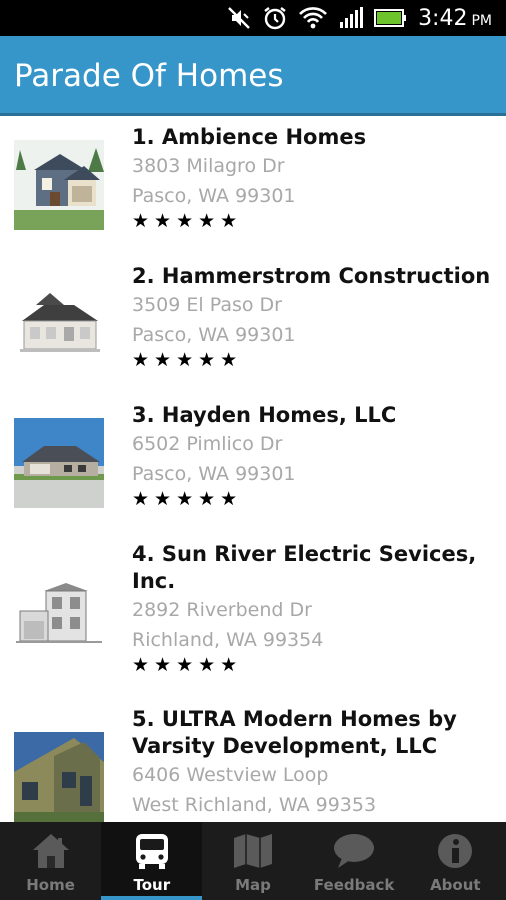  I want to click on info-icon, so click(455, 851).